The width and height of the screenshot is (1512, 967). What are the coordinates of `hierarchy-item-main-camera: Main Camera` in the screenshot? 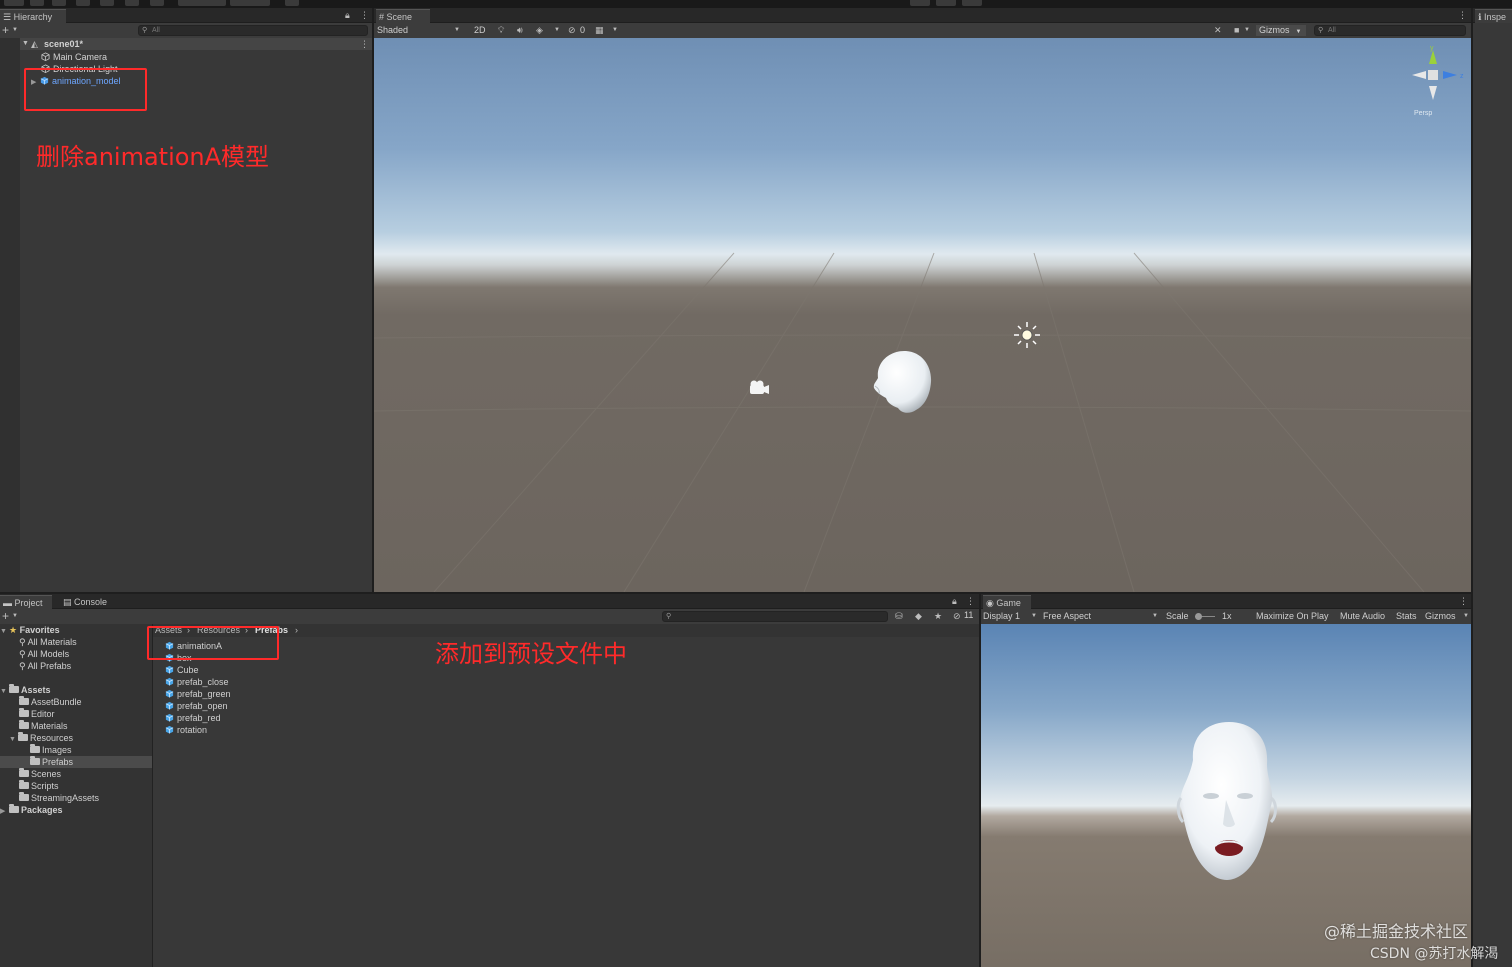 It's located at (74, 57).